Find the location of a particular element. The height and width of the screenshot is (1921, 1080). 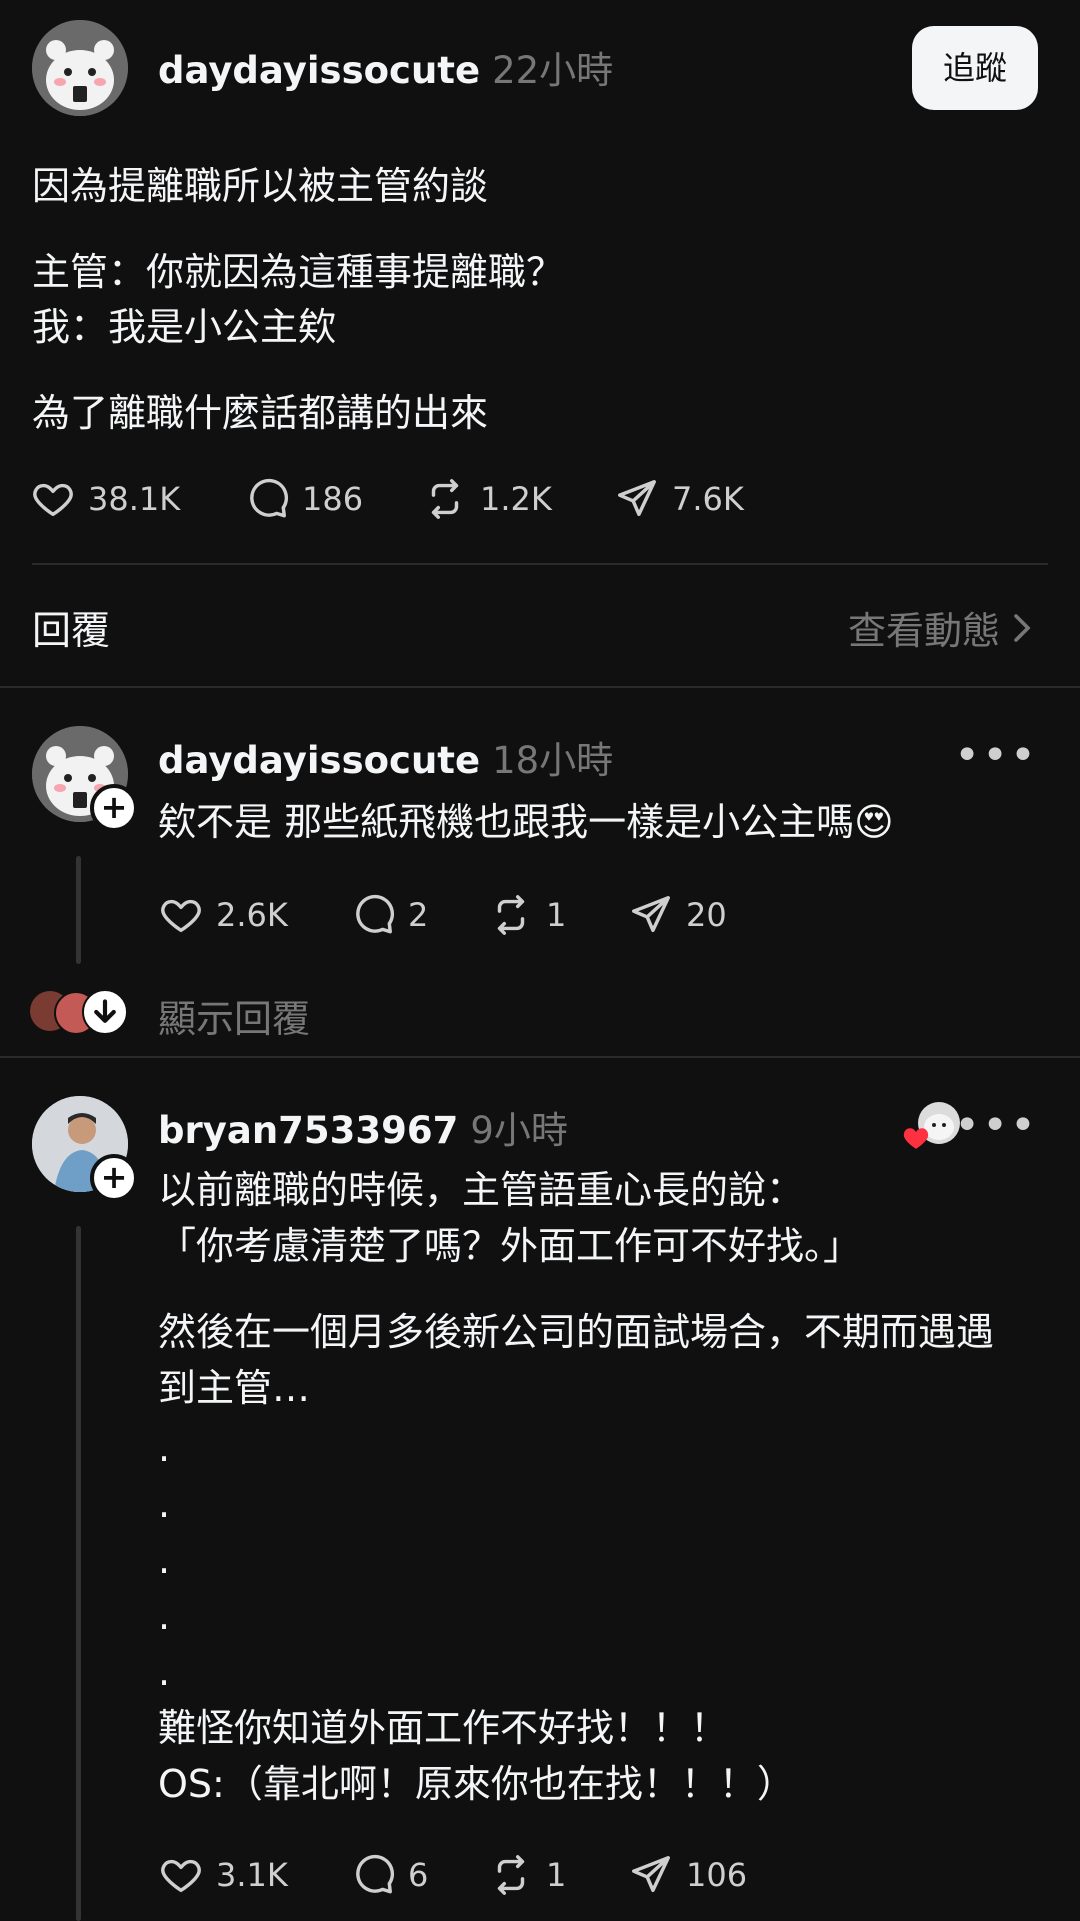

post-divider is located at coordinates (540, 564).